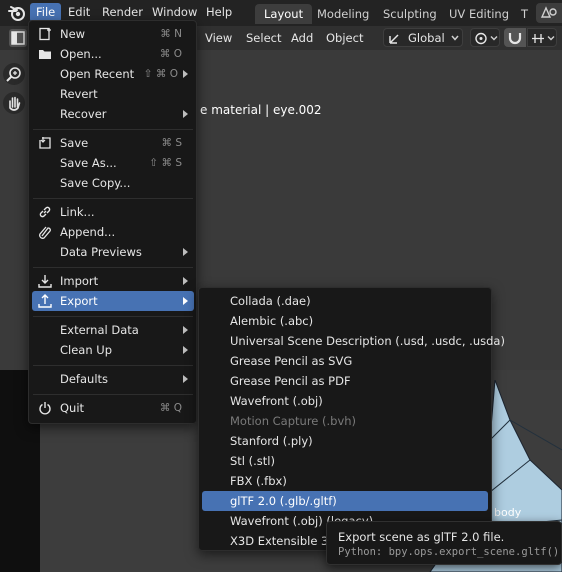  Describe the element at coordinates (45, 408) in the screenshot. I see `quit-icon` at that location.